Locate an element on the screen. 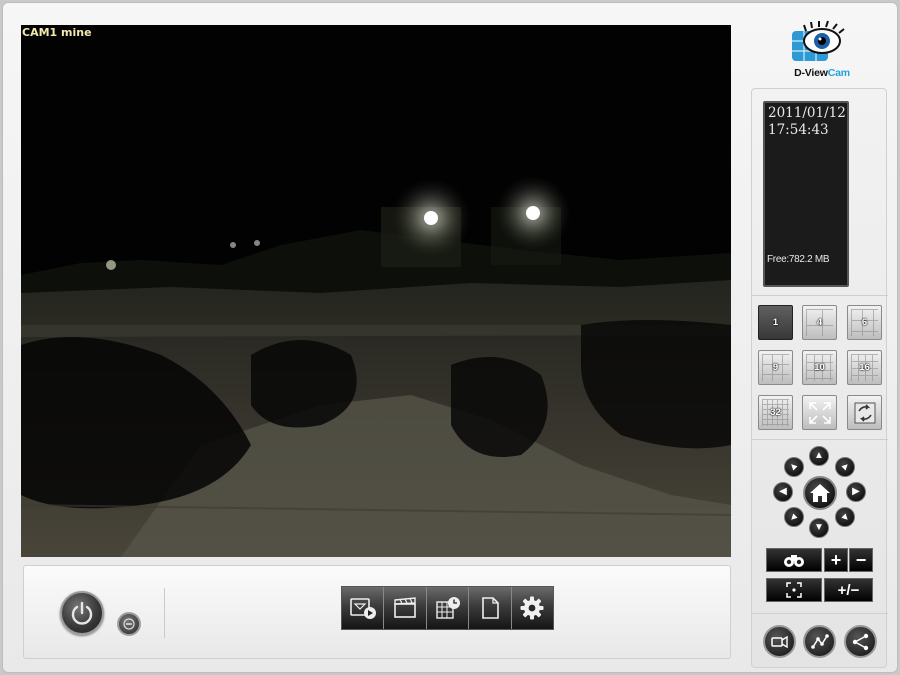 This screenshot has height=675, width=900. zoom-toggle-button: +/− is located at coordinates (848, 590).